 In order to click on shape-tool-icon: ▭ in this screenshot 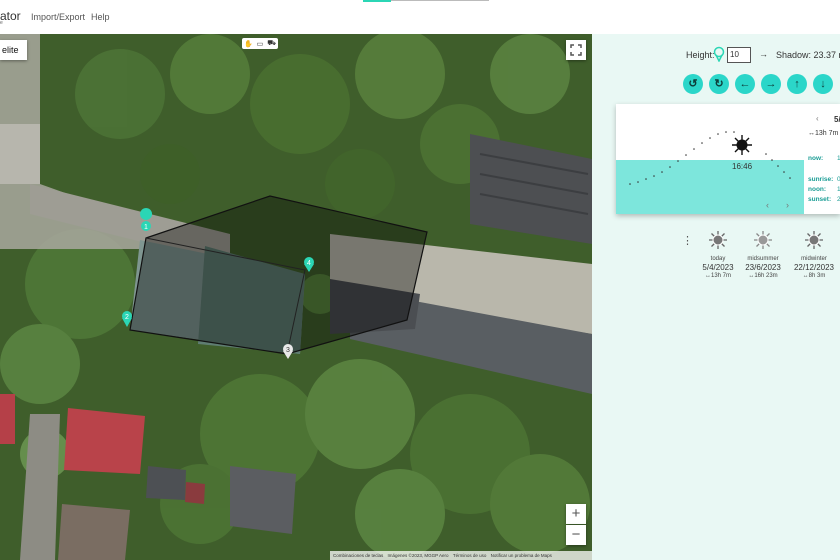, I will do `click(260, 44)`.